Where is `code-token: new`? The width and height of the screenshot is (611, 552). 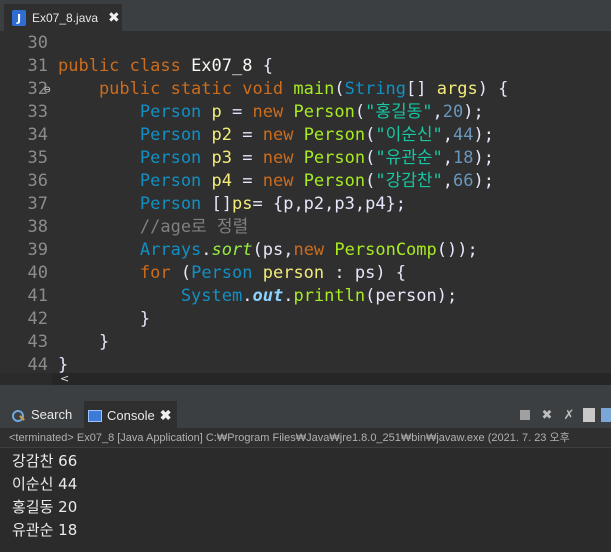
code-token: new is located at coordinates (273, 112).